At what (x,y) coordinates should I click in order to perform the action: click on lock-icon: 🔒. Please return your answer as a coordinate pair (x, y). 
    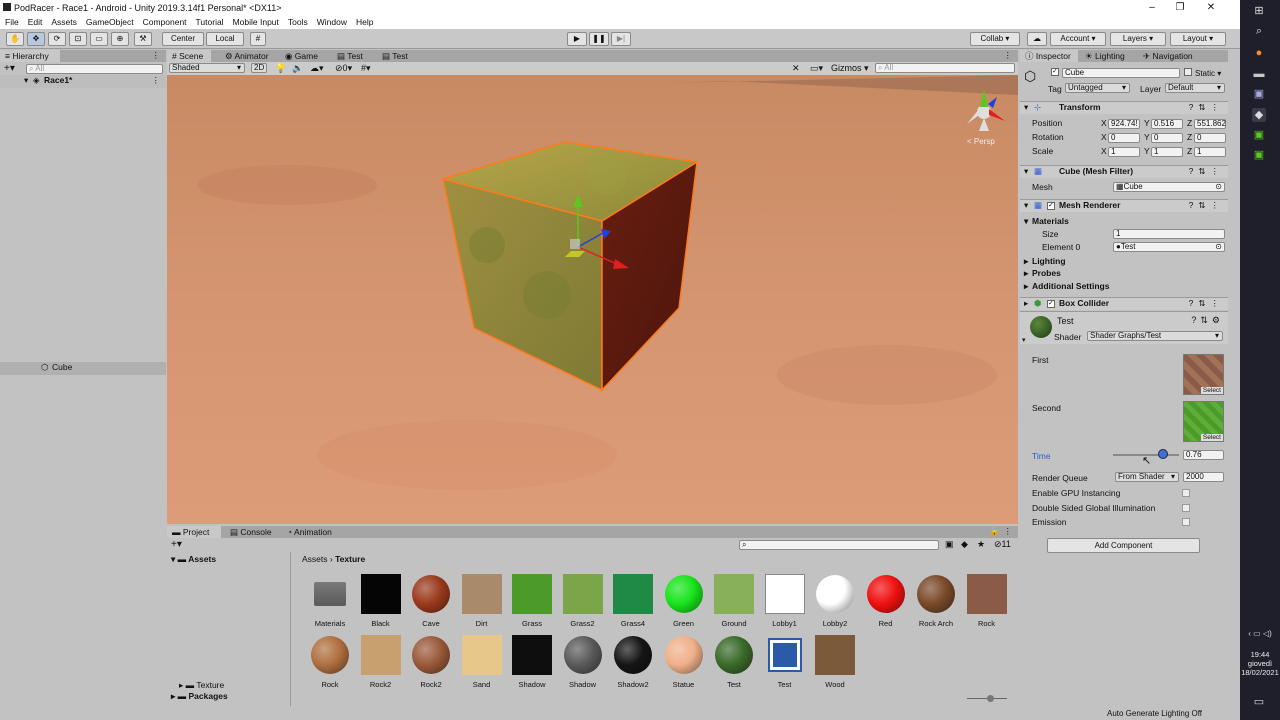
    Looking at the image, I should click on (994, 531).